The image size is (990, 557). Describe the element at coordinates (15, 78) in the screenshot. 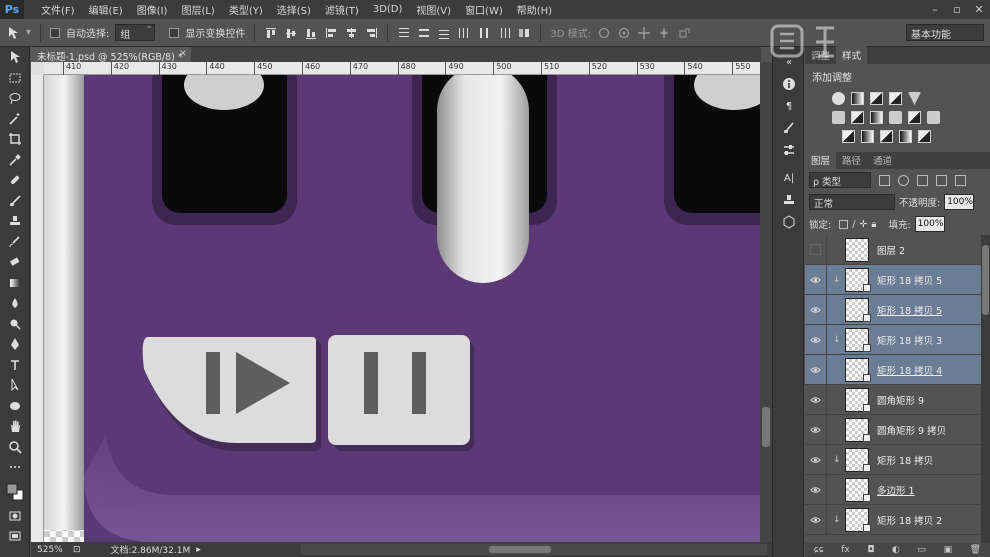

I see `marquee-tool` at that location.